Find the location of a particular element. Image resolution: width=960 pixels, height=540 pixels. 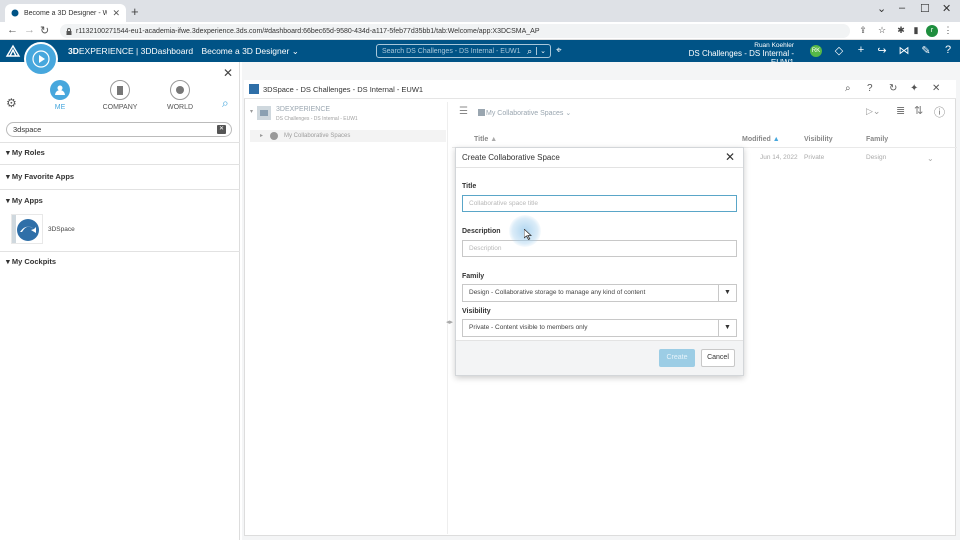

info-icon: ⓘ is located at coordinates (939, 112).